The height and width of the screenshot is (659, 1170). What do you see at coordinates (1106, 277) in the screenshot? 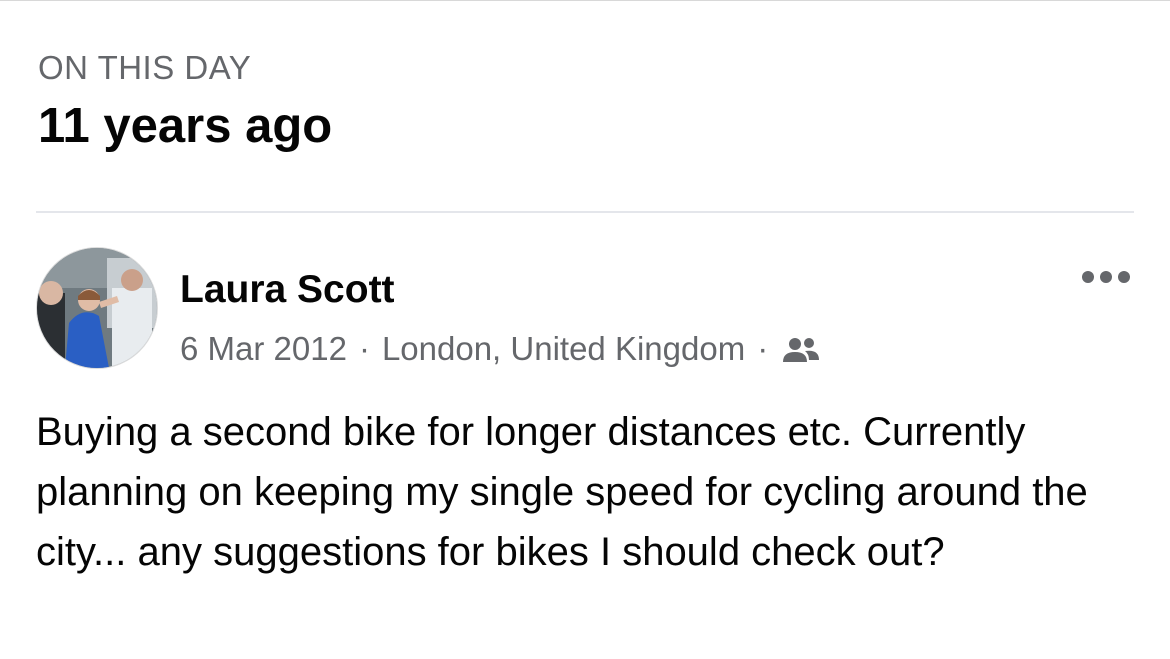
I see `more-options-icon` at bounding box center [1106, 277].